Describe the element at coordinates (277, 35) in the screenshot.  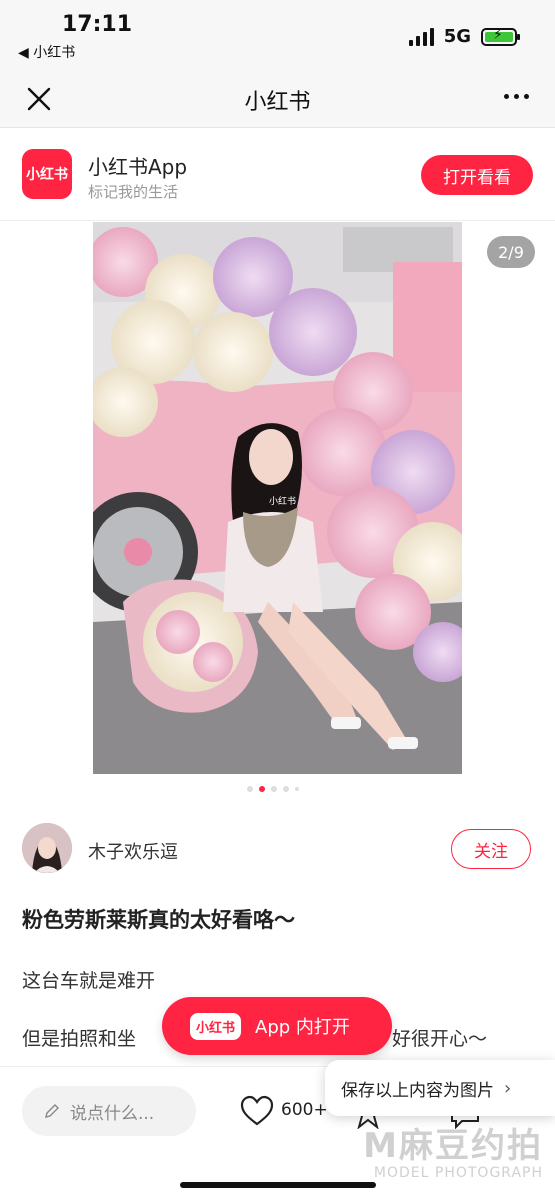
I see `status-bar: 17:11 ◀ 小红书 5G ⚡` at that location.